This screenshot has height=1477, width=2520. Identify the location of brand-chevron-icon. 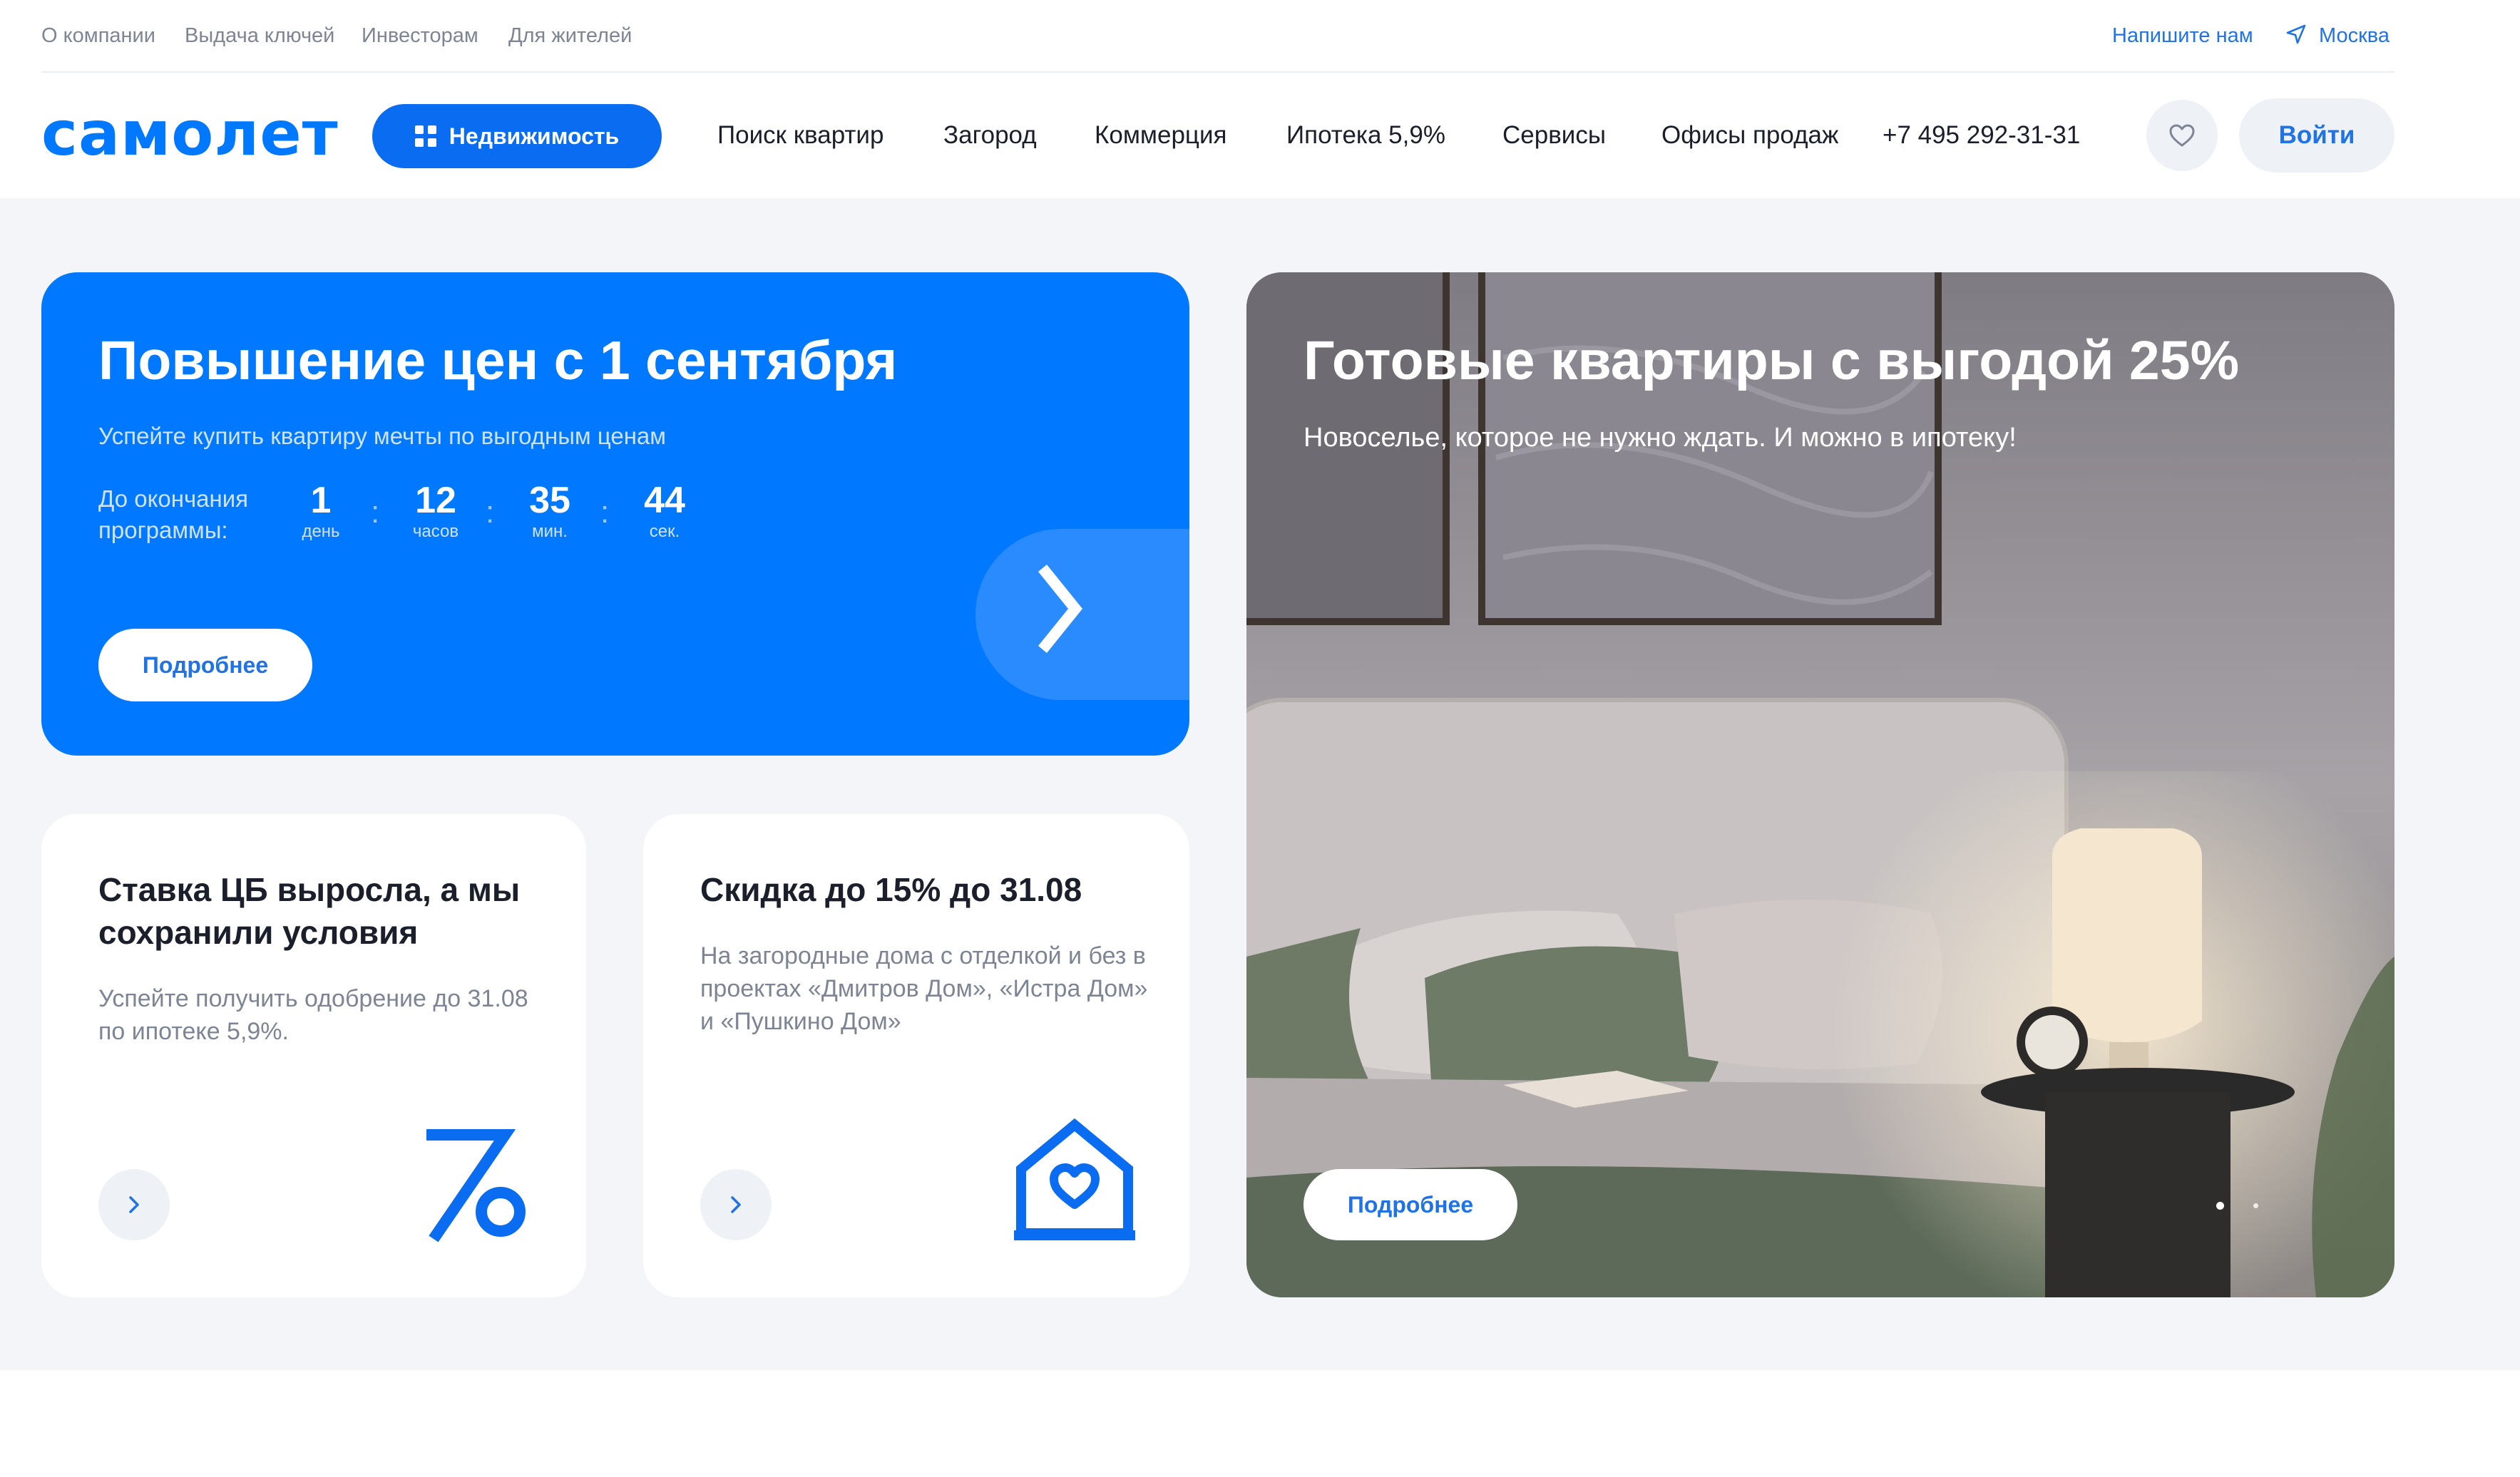
(1058, 609).